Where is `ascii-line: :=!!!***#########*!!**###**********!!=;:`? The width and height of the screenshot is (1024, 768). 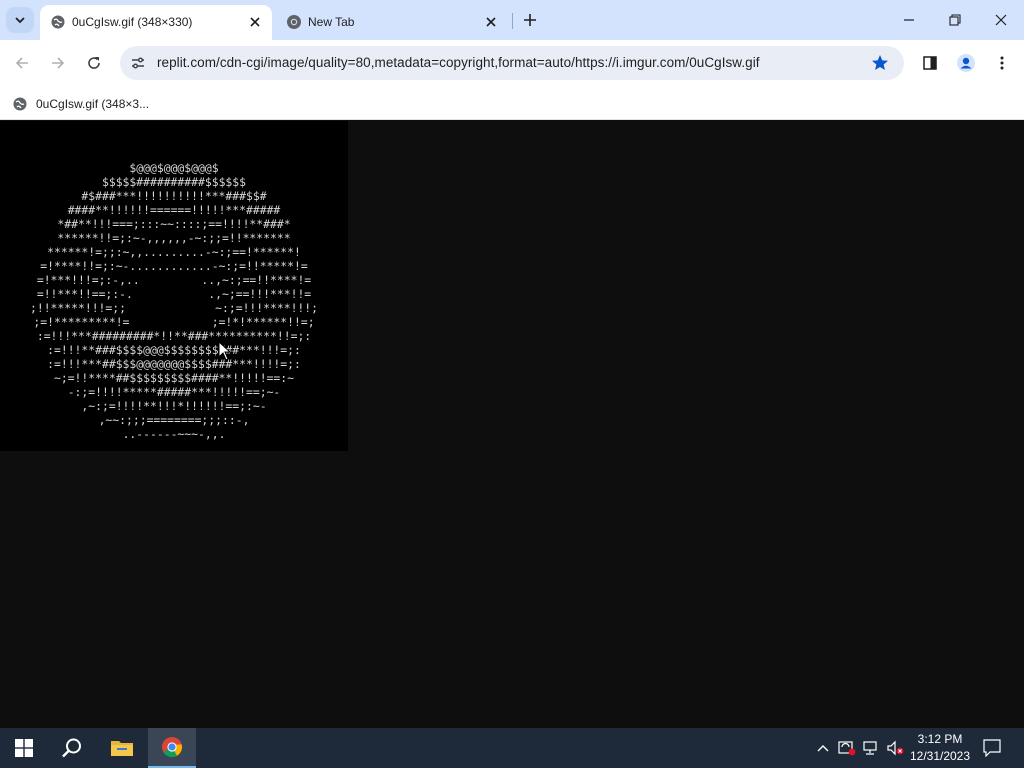 ascii-line: :=!!!***#########*!!**###**********!!=;: is located at coordinates (174, 336).